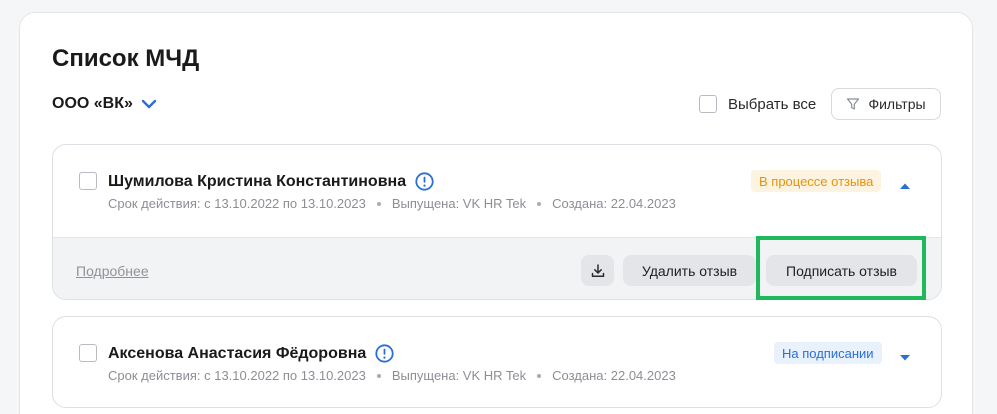  What do you see at coordinates (112, 271) in the screenshot?
I see `details-link: Подробнее` at bounding box center [112, 271].